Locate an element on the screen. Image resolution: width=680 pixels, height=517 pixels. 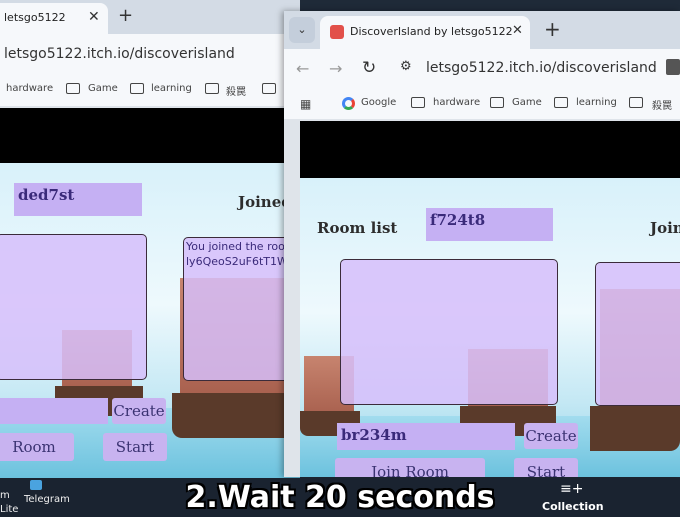
back-tab-title: letsgo5122 is located at coordinates (35, 17).